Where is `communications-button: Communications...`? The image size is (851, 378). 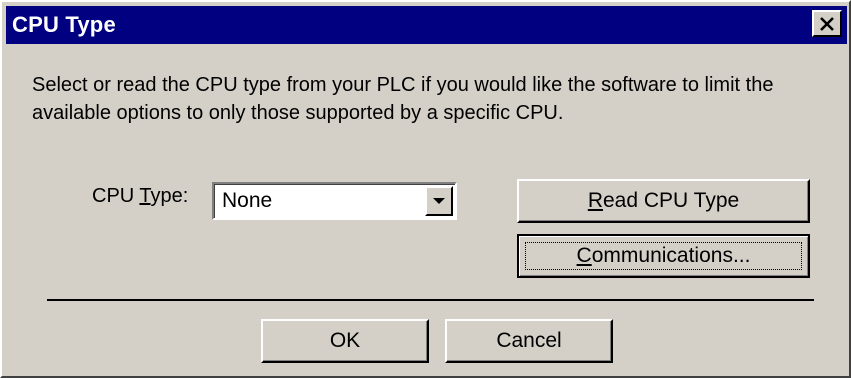 communications-button: Communications... is located at coordinates (663, 256).